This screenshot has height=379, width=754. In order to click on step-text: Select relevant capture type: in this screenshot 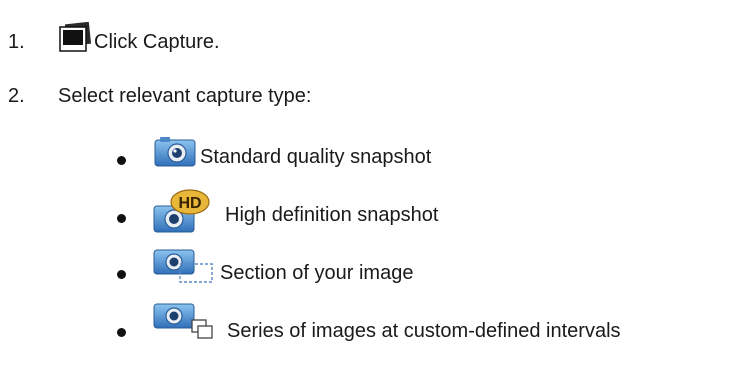, I will do `click(185, 95)`.